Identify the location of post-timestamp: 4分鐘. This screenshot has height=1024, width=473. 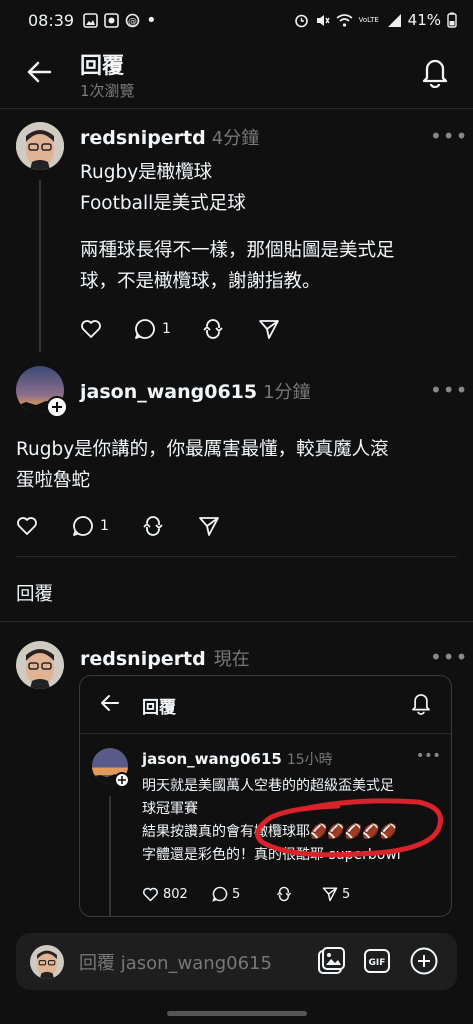
(235, 138).